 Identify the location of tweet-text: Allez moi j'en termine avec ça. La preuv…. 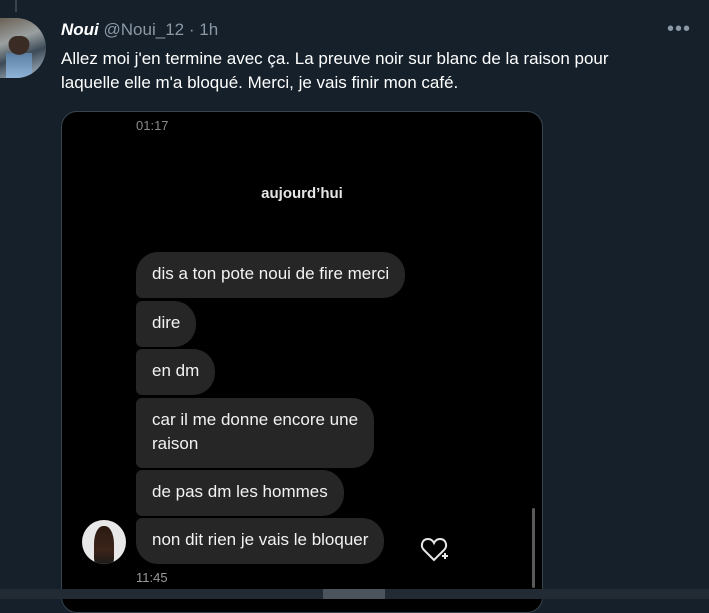
(381, 71).